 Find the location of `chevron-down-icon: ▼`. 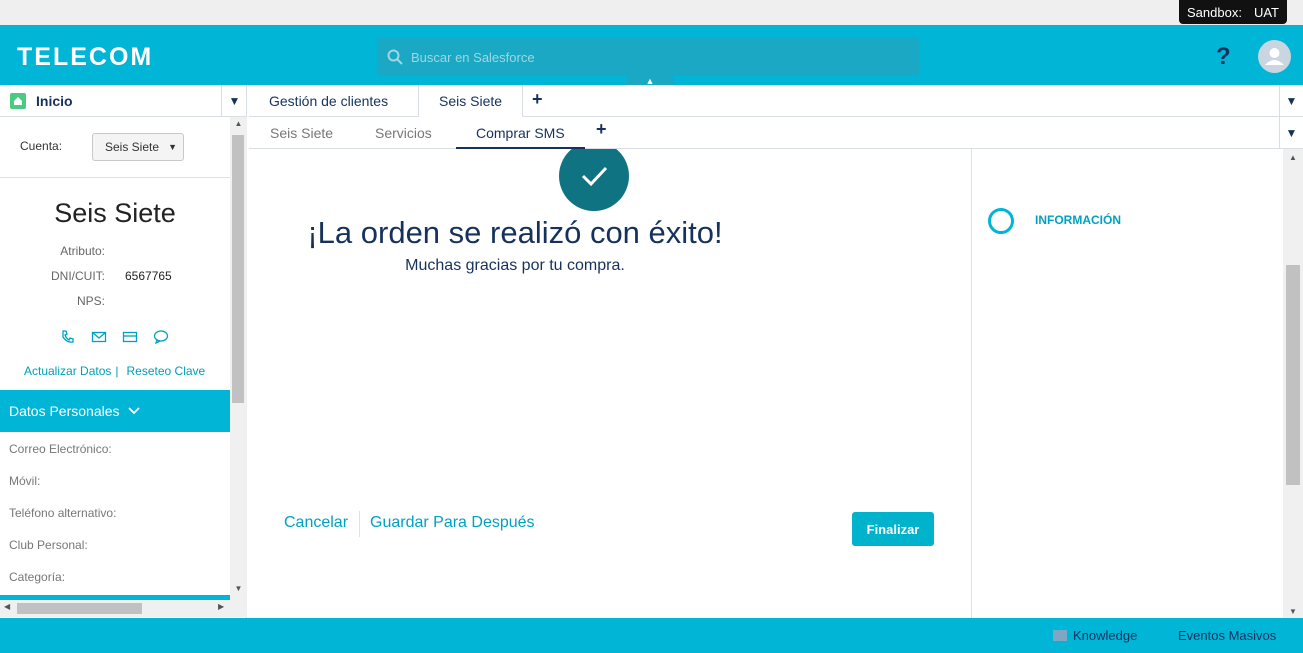

chevron-down-icon: ▼ is located at coordinates (172, 147).